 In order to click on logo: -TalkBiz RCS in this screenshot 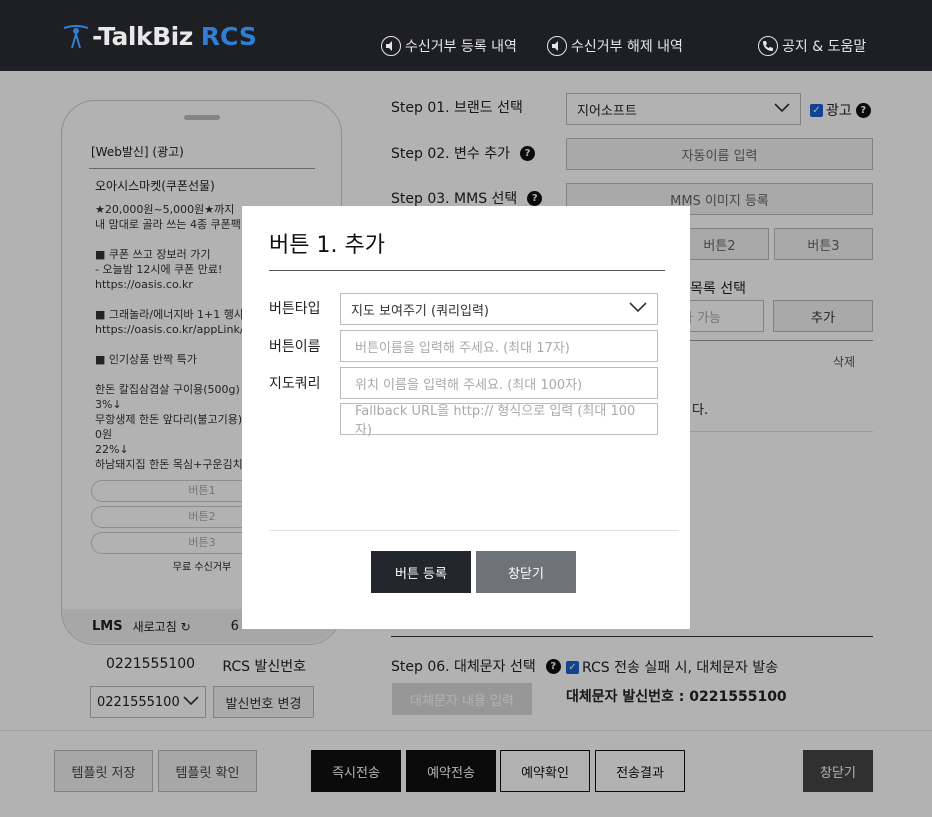, I will do `click(159, 36)`.